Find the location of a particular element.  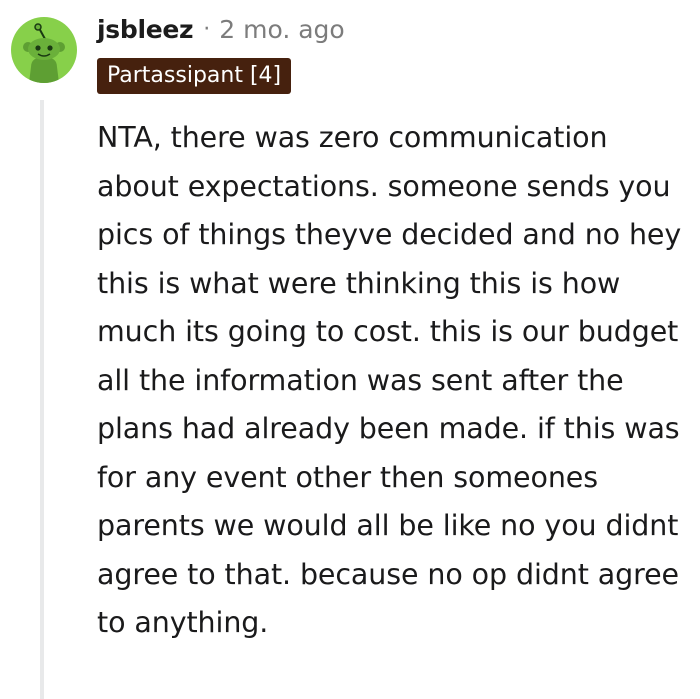

thread-collapse-line is located at coordinates (42, 399).